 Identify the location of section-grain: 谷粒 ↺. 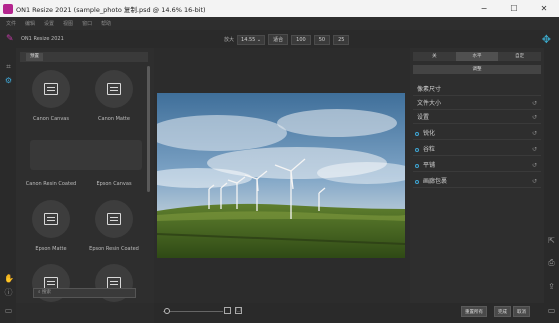
(477, 149).